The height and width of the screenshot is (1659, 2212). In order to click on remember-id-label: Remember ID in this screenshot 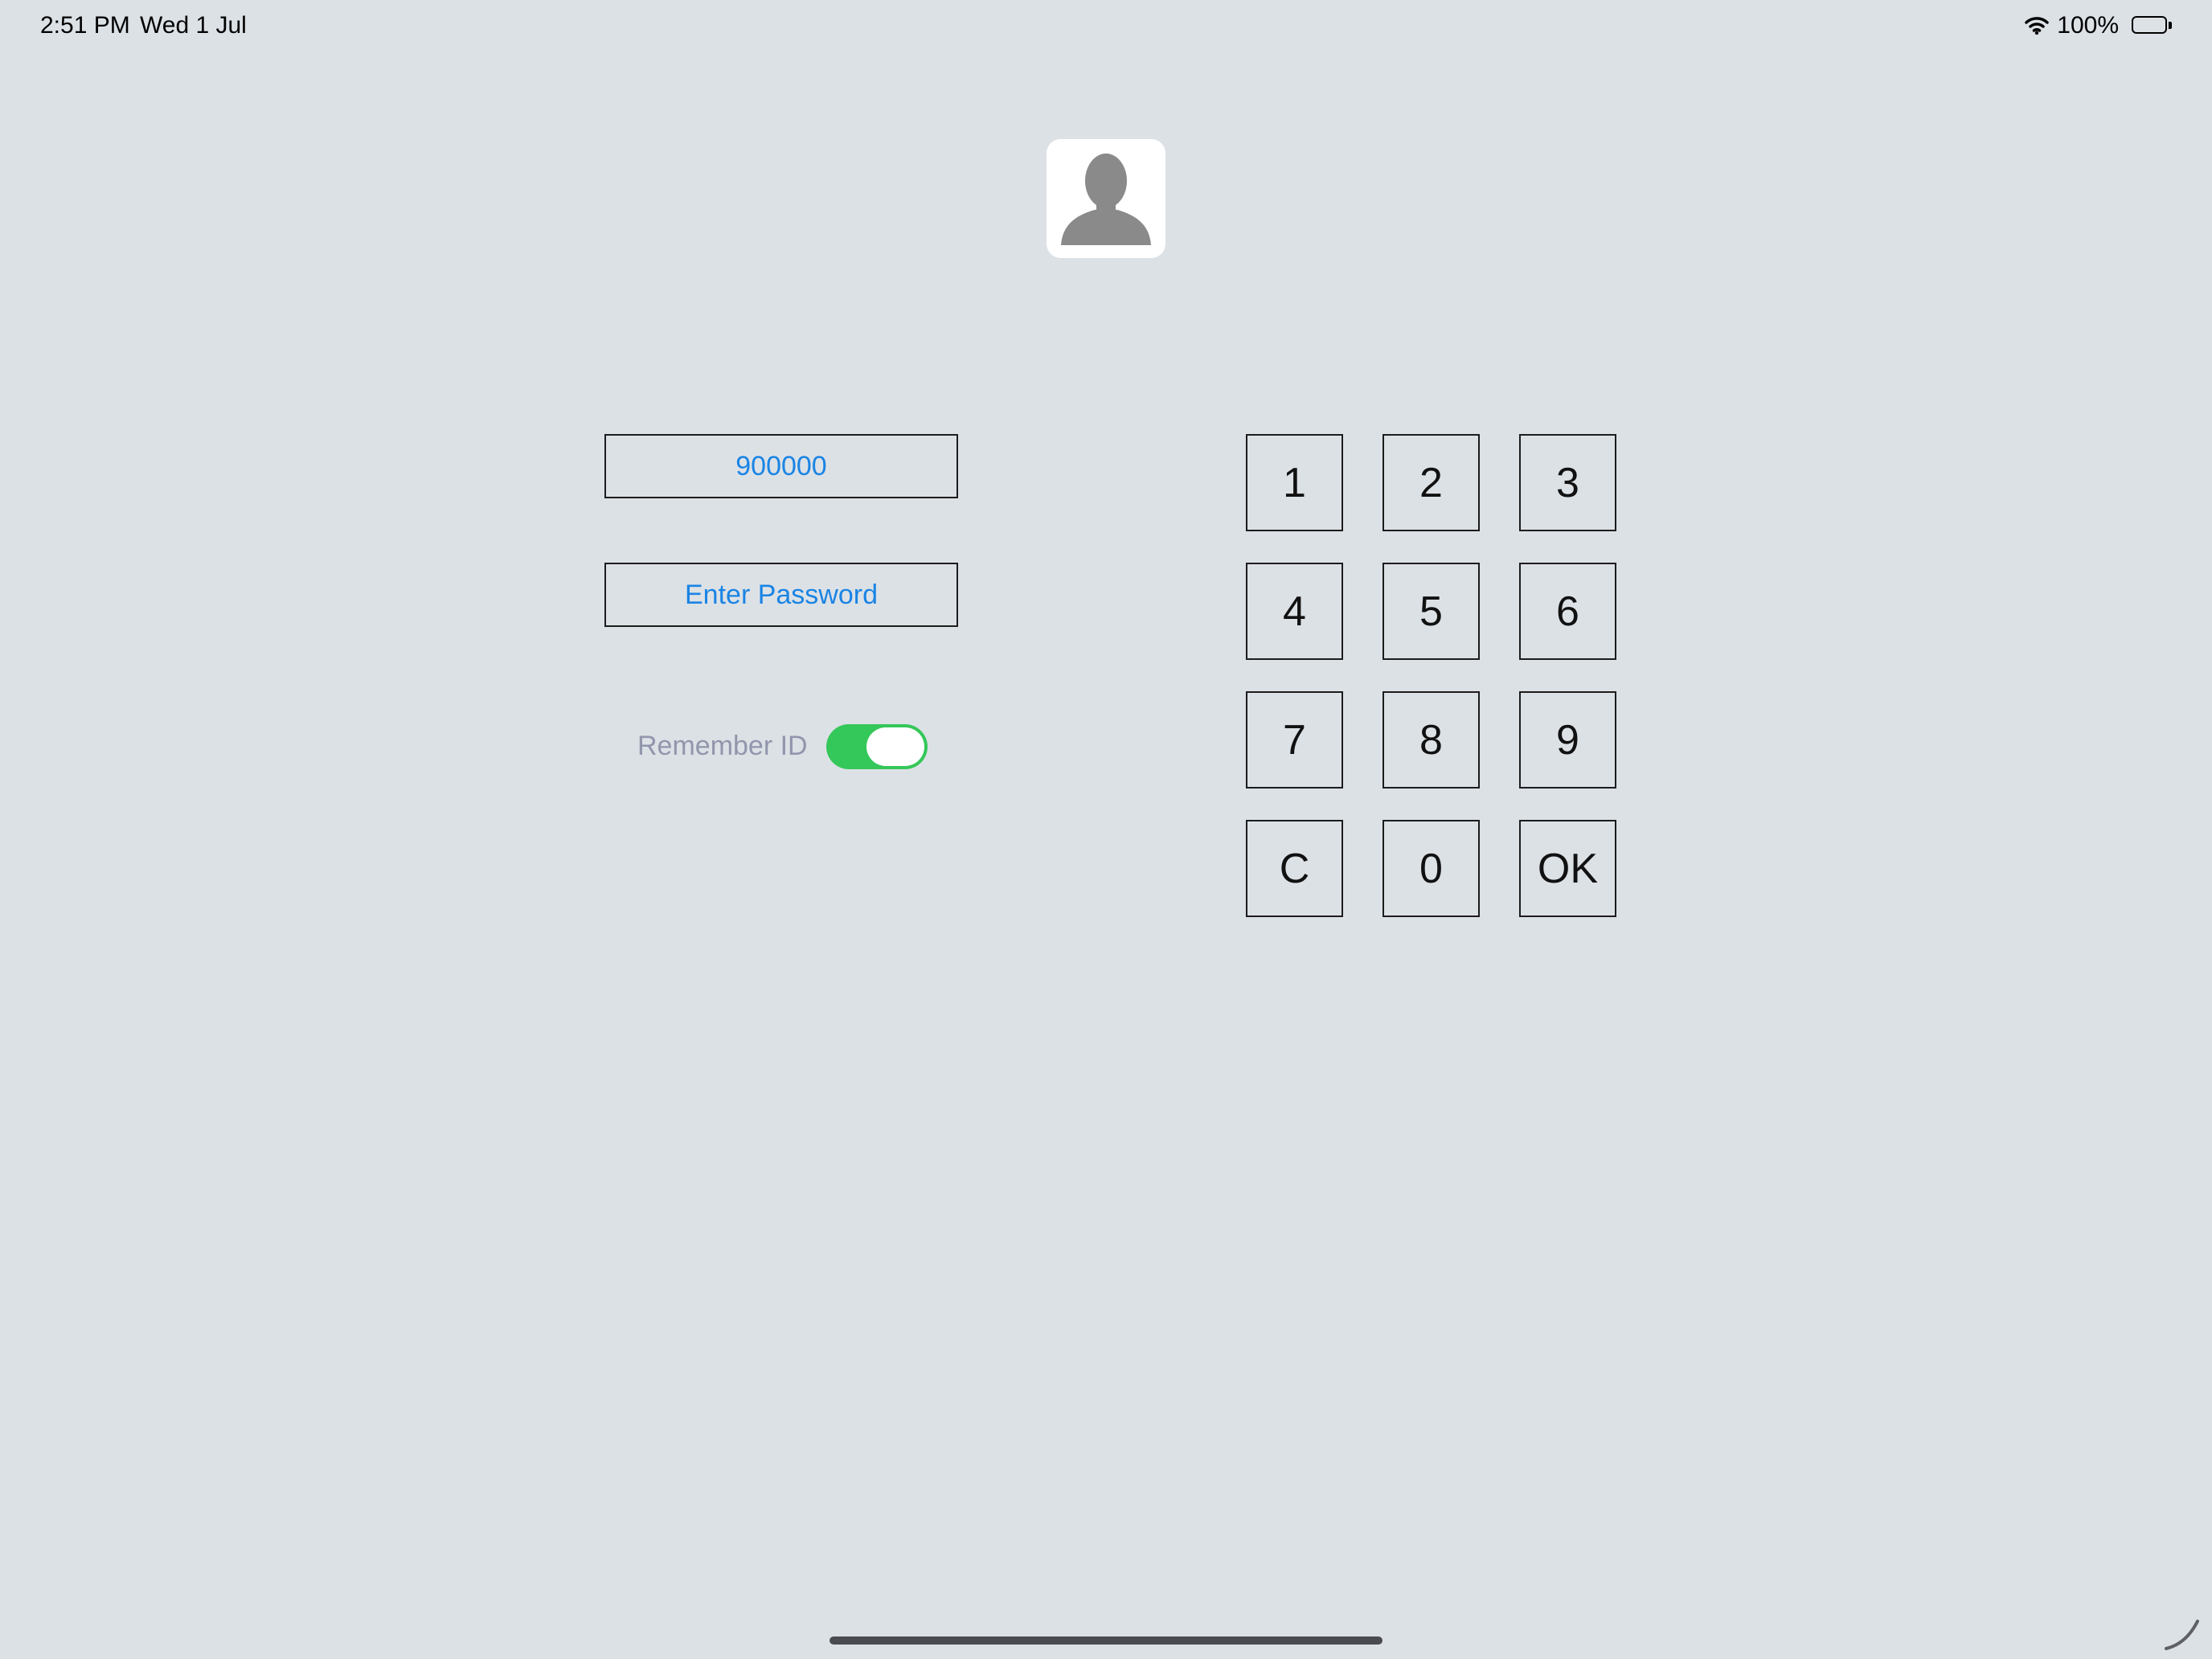, I will do `click(722, 745)`.